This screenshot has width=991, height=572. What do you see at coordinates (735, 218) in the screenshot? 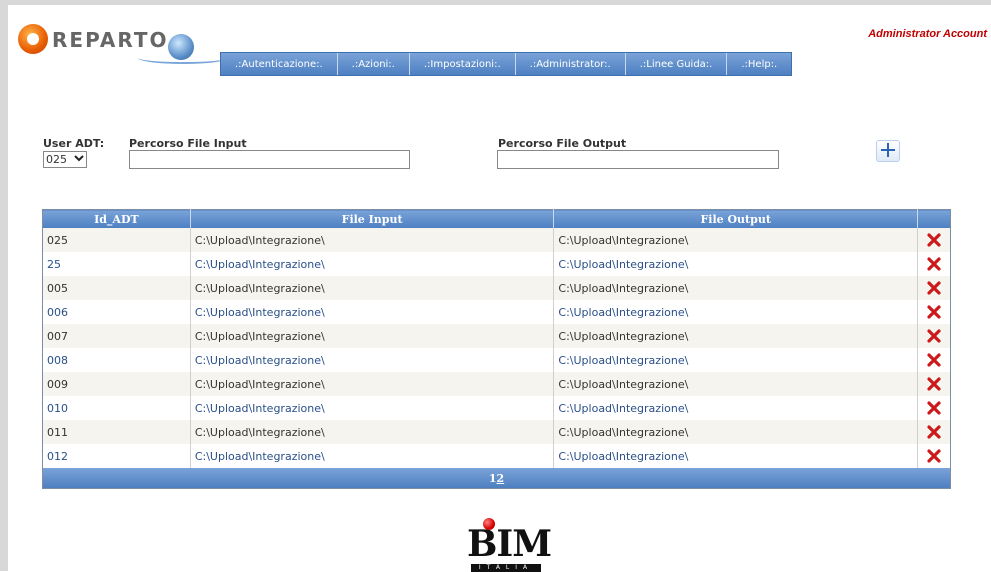
I see `column-header-output: File Output` at bounding box center [735, 218].